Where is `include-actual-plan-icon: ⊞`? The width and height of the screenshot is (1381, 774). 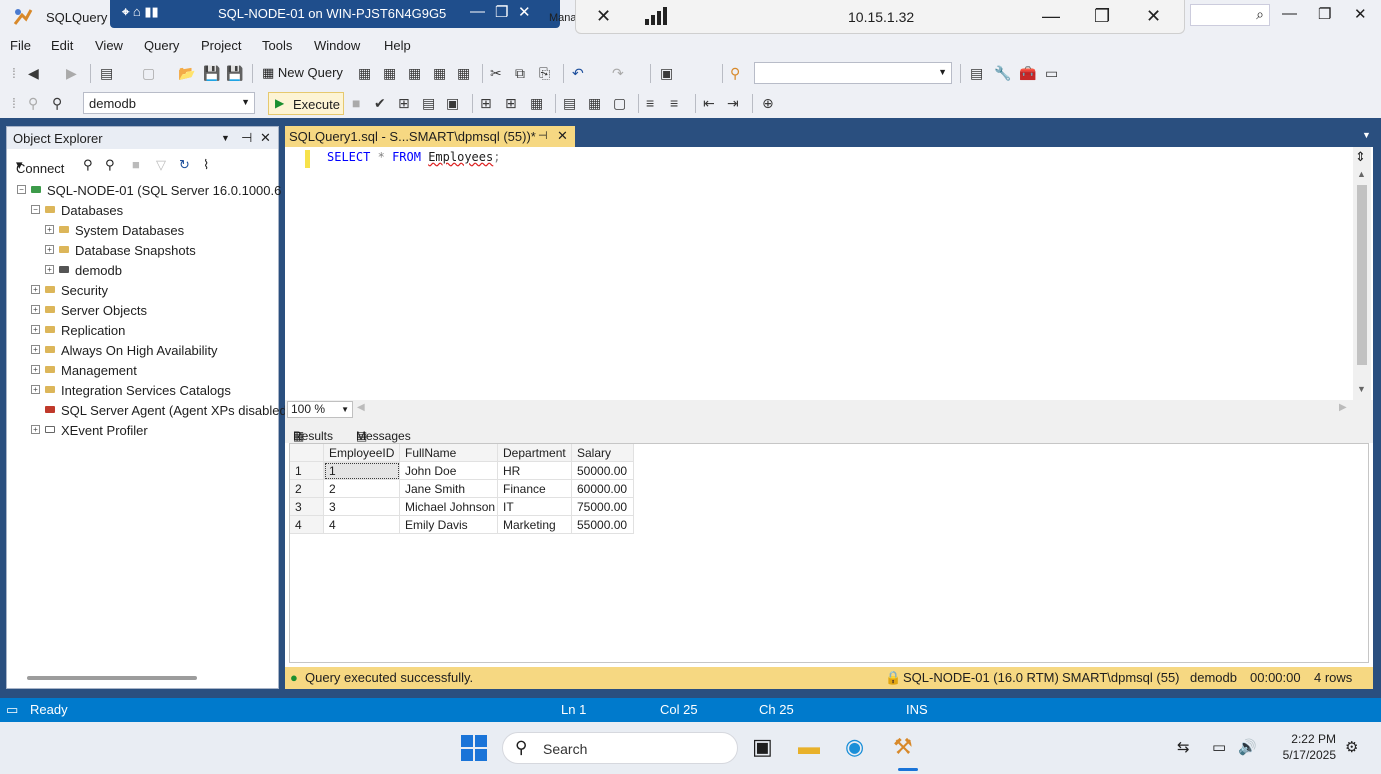
include-actual-plan-icon: ⊞ is located at coordinates (486, 103).